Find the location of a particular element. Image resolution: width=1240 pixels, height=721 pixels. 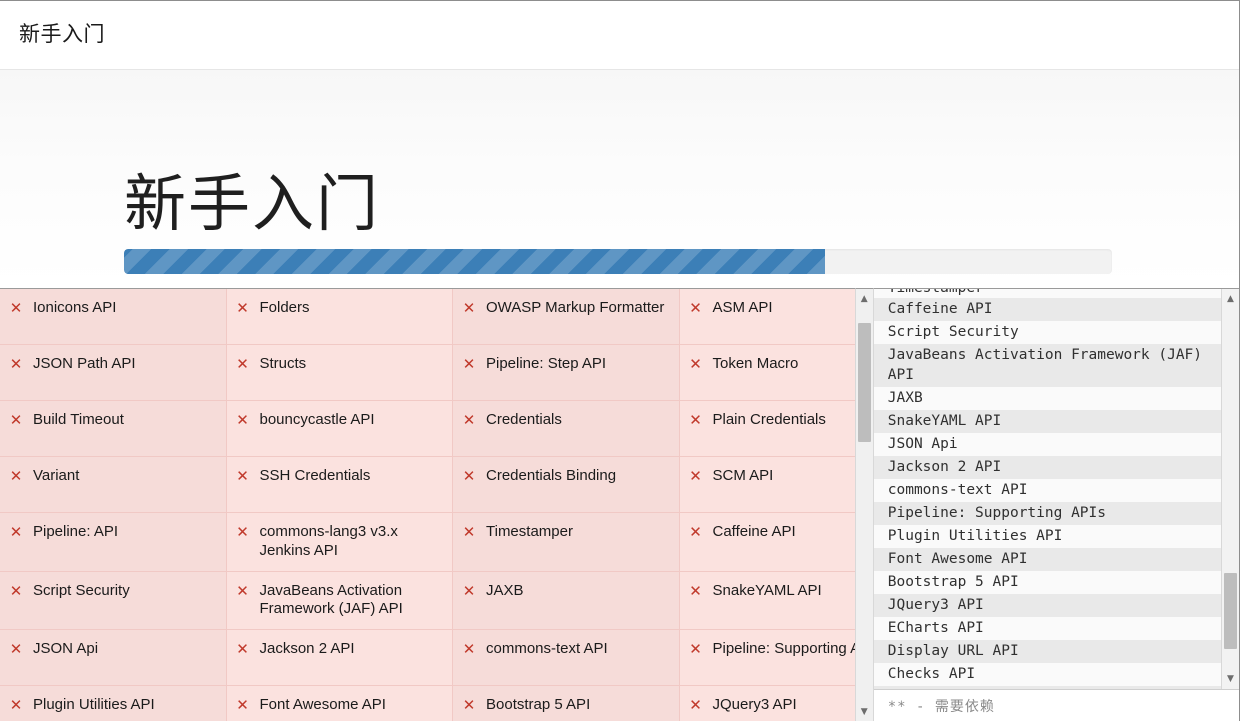

plugin-cell: ✕ SCM API is located at coordinates (767, 485).